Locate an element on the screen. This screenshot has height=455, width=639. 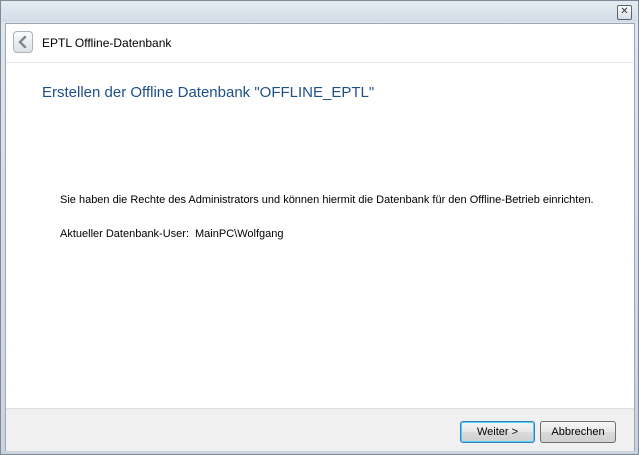
next-button: Weiter > is located at coordinates (497, 432).